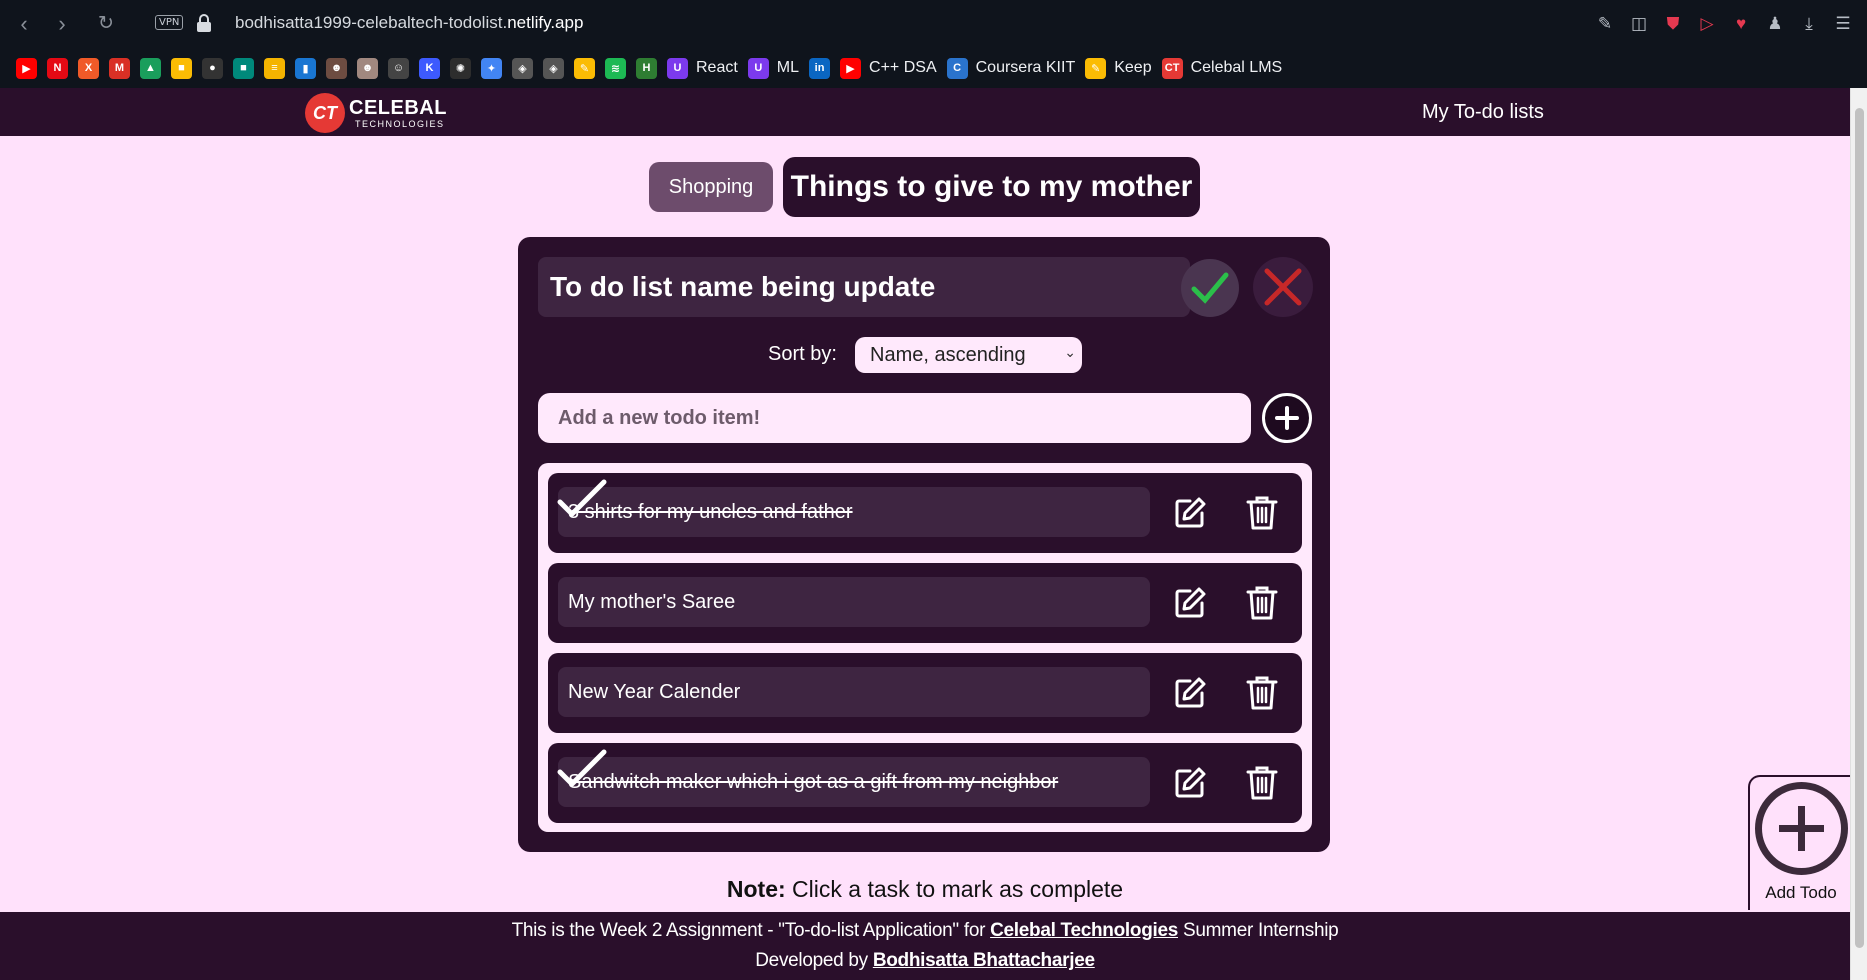 The width and height of the screenshot is (1867, 980). I want to click on close-icon, so click(1283, 287).